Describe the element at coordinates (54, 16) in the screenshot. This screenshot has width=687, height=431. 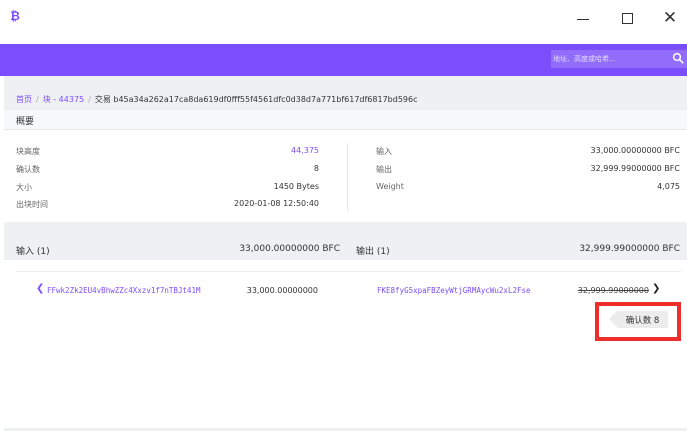
I see `logo-text: BITFREE` at that location.